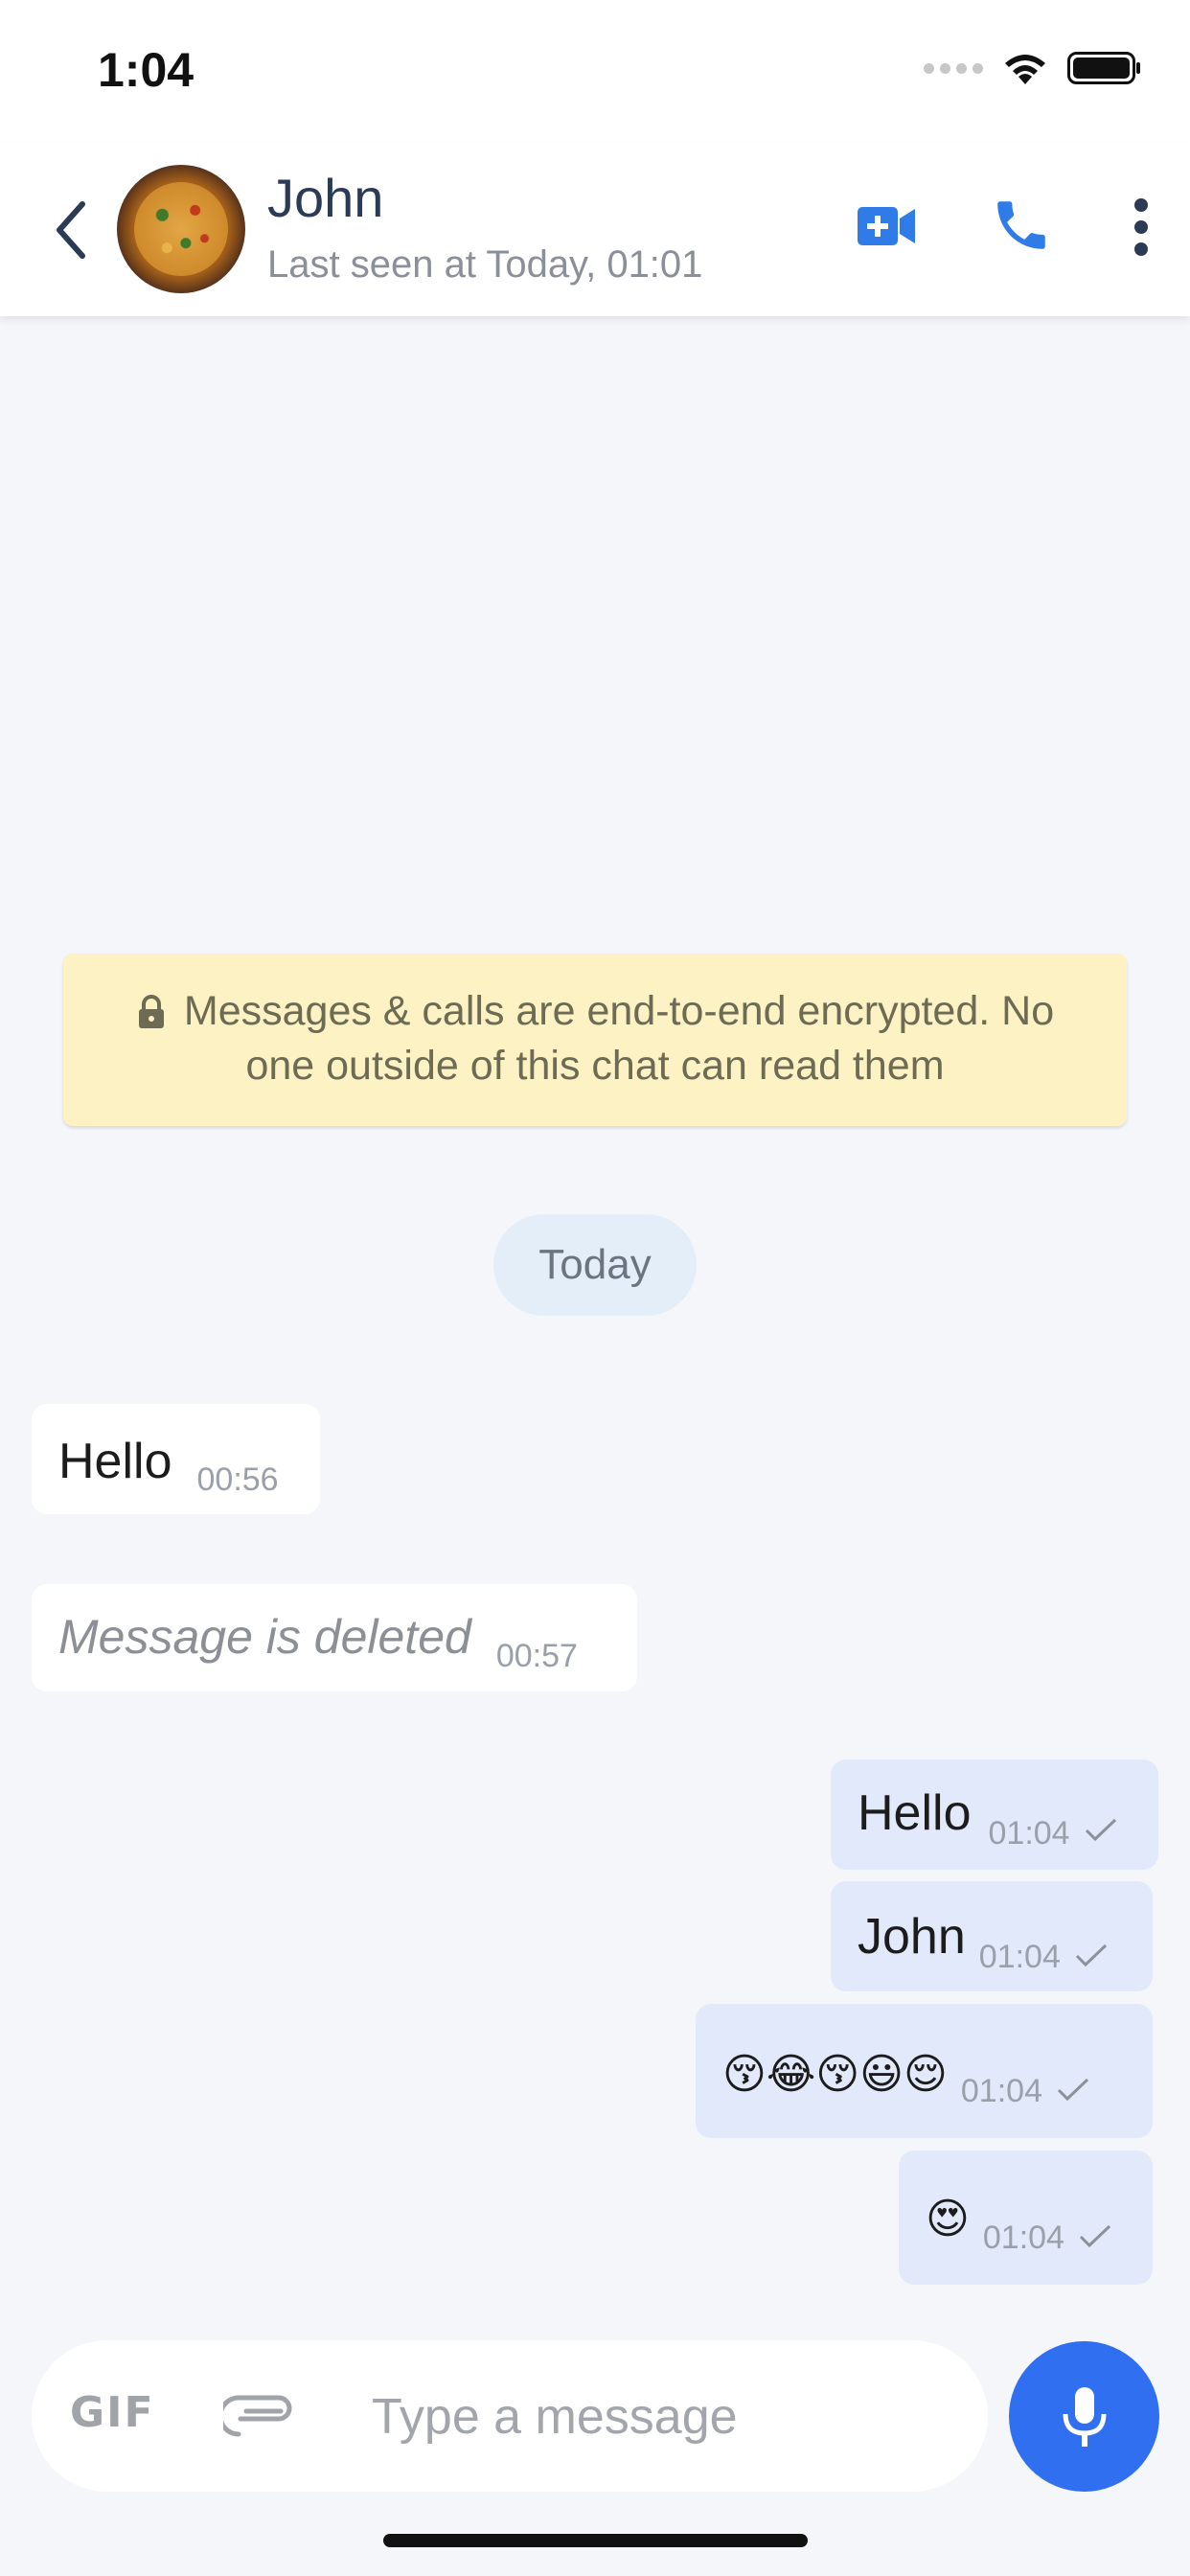 The height and width of the screenshot is (2576, 1190). I want to click on message-bubble-outgoing: John 01:04, so click(992, 1936).